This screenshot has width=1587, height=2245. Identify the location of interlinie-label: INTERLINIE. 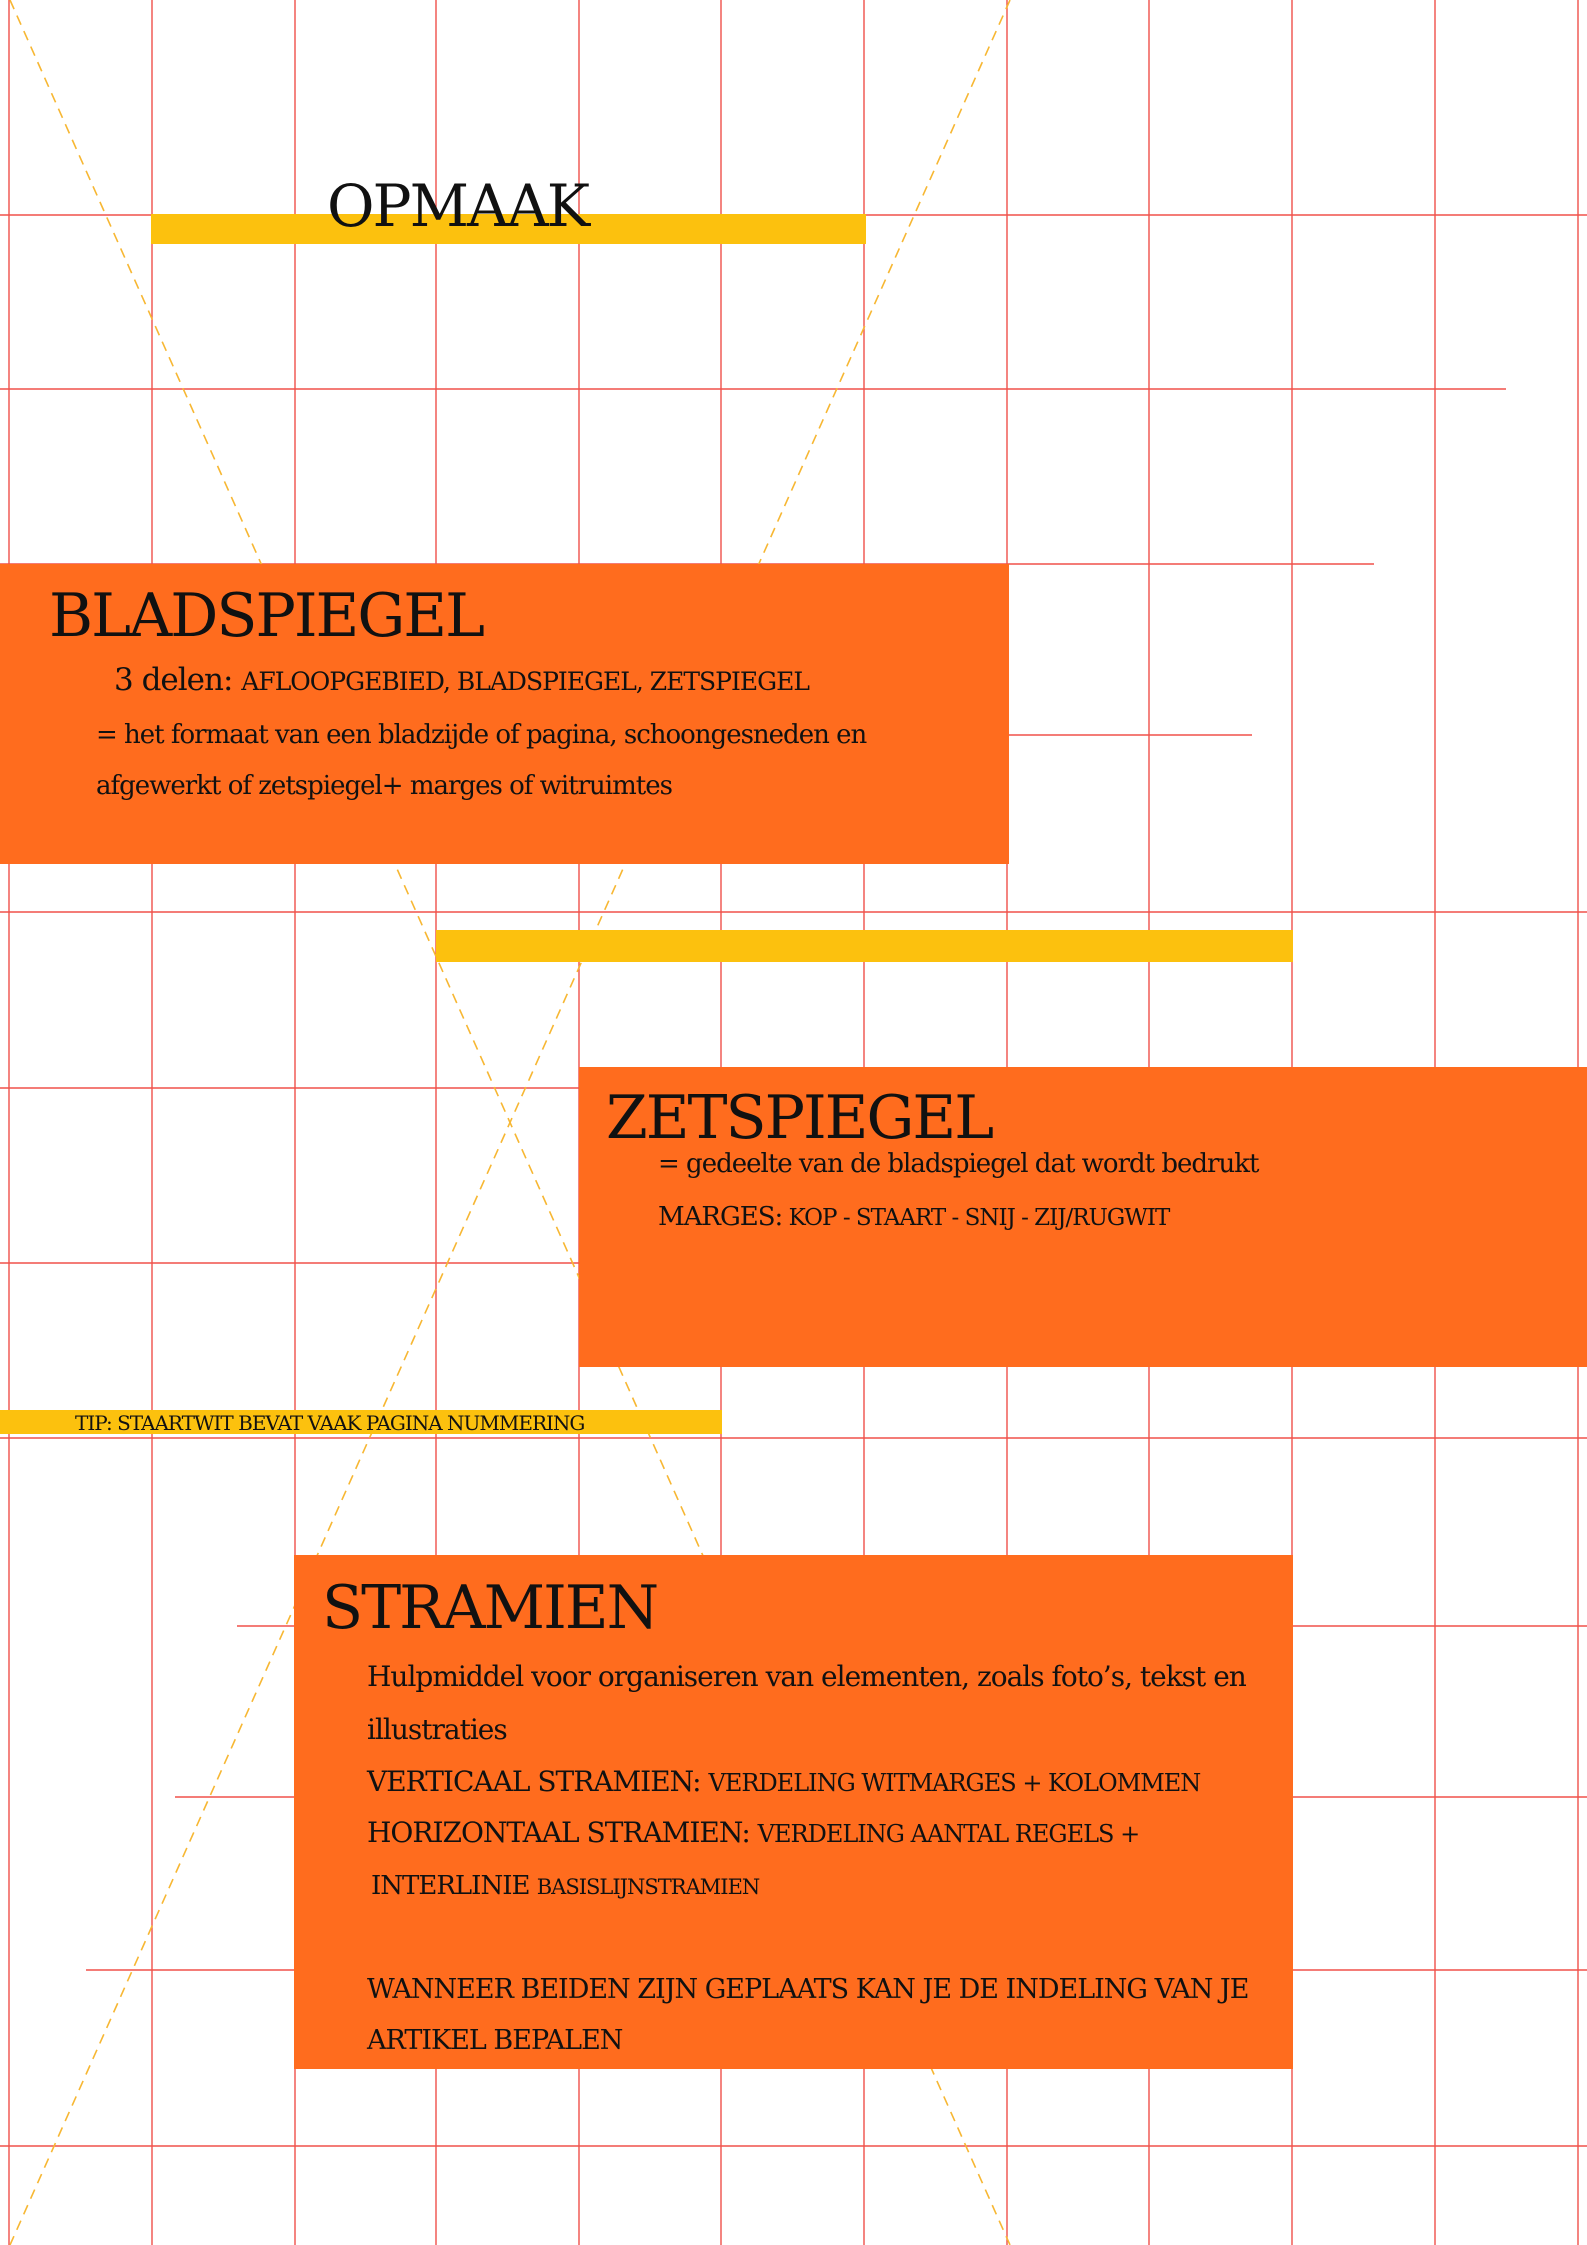
(454, 1886).